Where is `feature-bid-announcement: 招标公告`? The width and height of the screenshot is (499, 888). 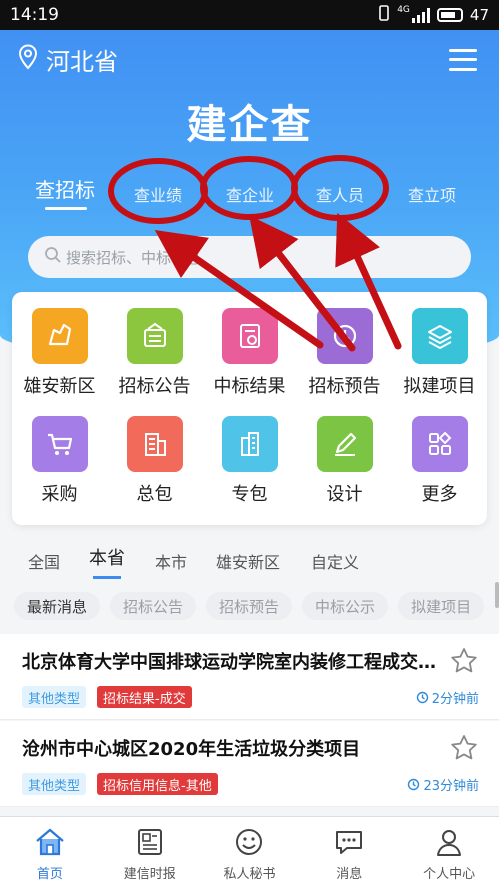
feature-bid-announcement: 招标公告 is located at coordinates (154, 353).